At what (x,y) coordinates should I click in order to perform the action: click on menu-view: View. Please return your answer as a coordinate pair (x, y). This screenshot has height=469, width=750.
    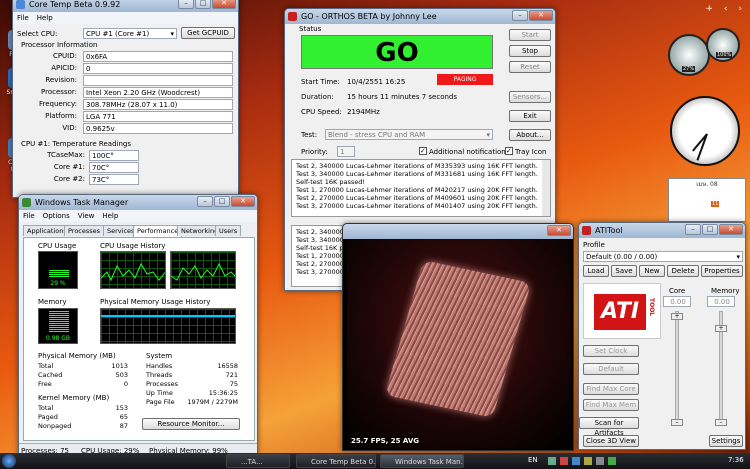
    Looking at the image, I should click on (86, 216).